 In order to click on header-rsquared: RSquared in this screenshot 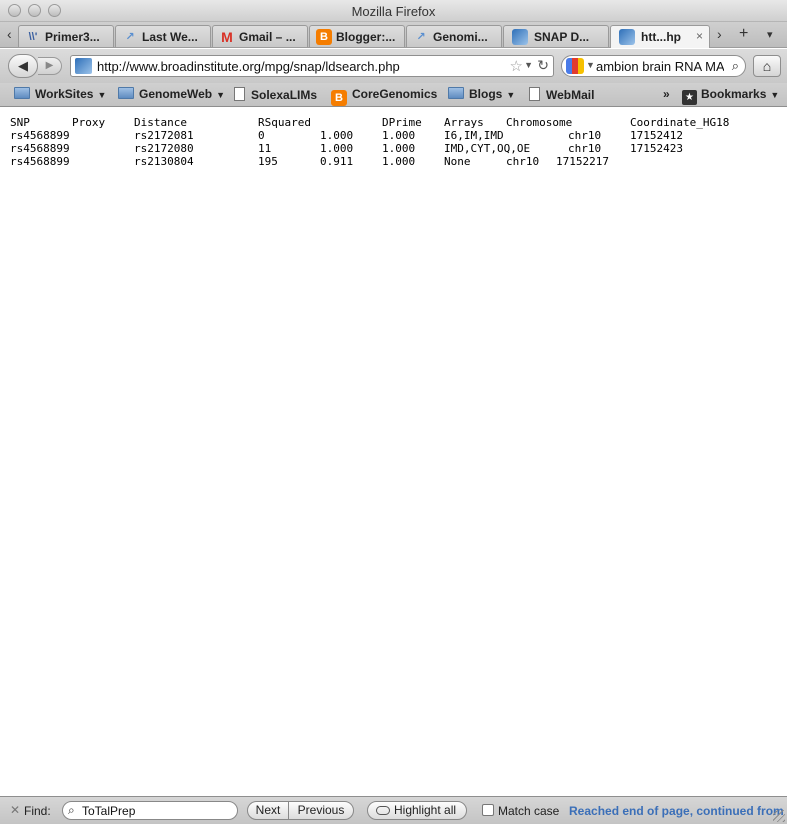, I will do `click(284, 122)`.